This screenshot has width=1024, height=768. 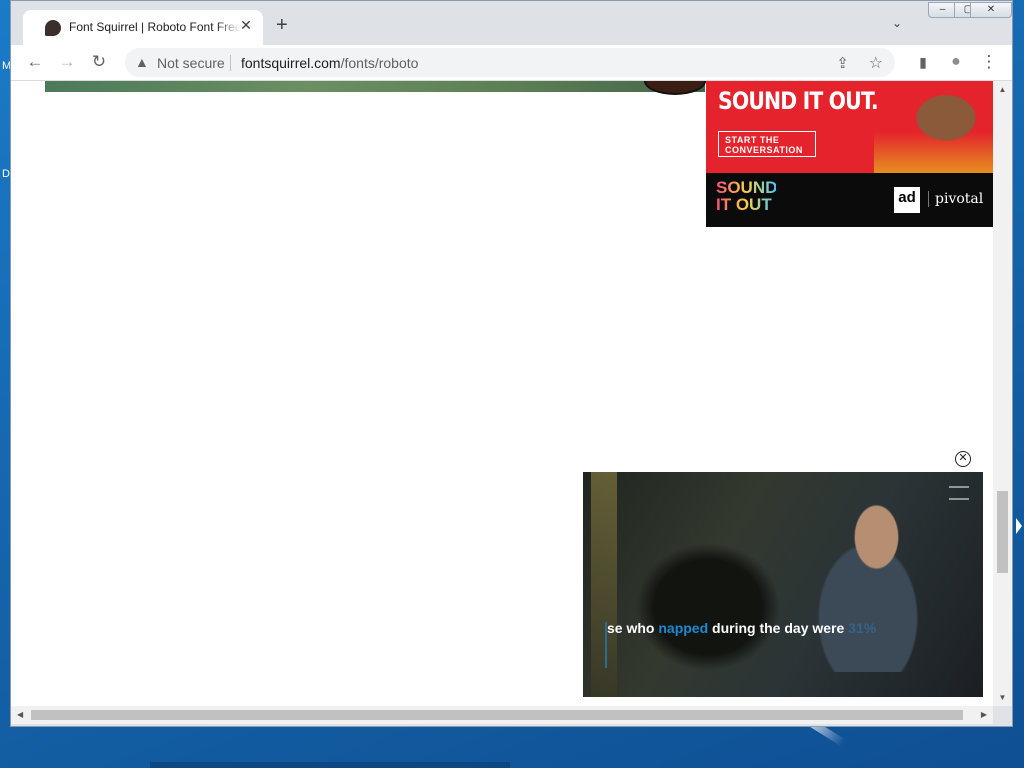 What do you see at coordinates (633, 628) in the screenshot?
I see `caption-prefix: se who` at bounding box center [633, 628].